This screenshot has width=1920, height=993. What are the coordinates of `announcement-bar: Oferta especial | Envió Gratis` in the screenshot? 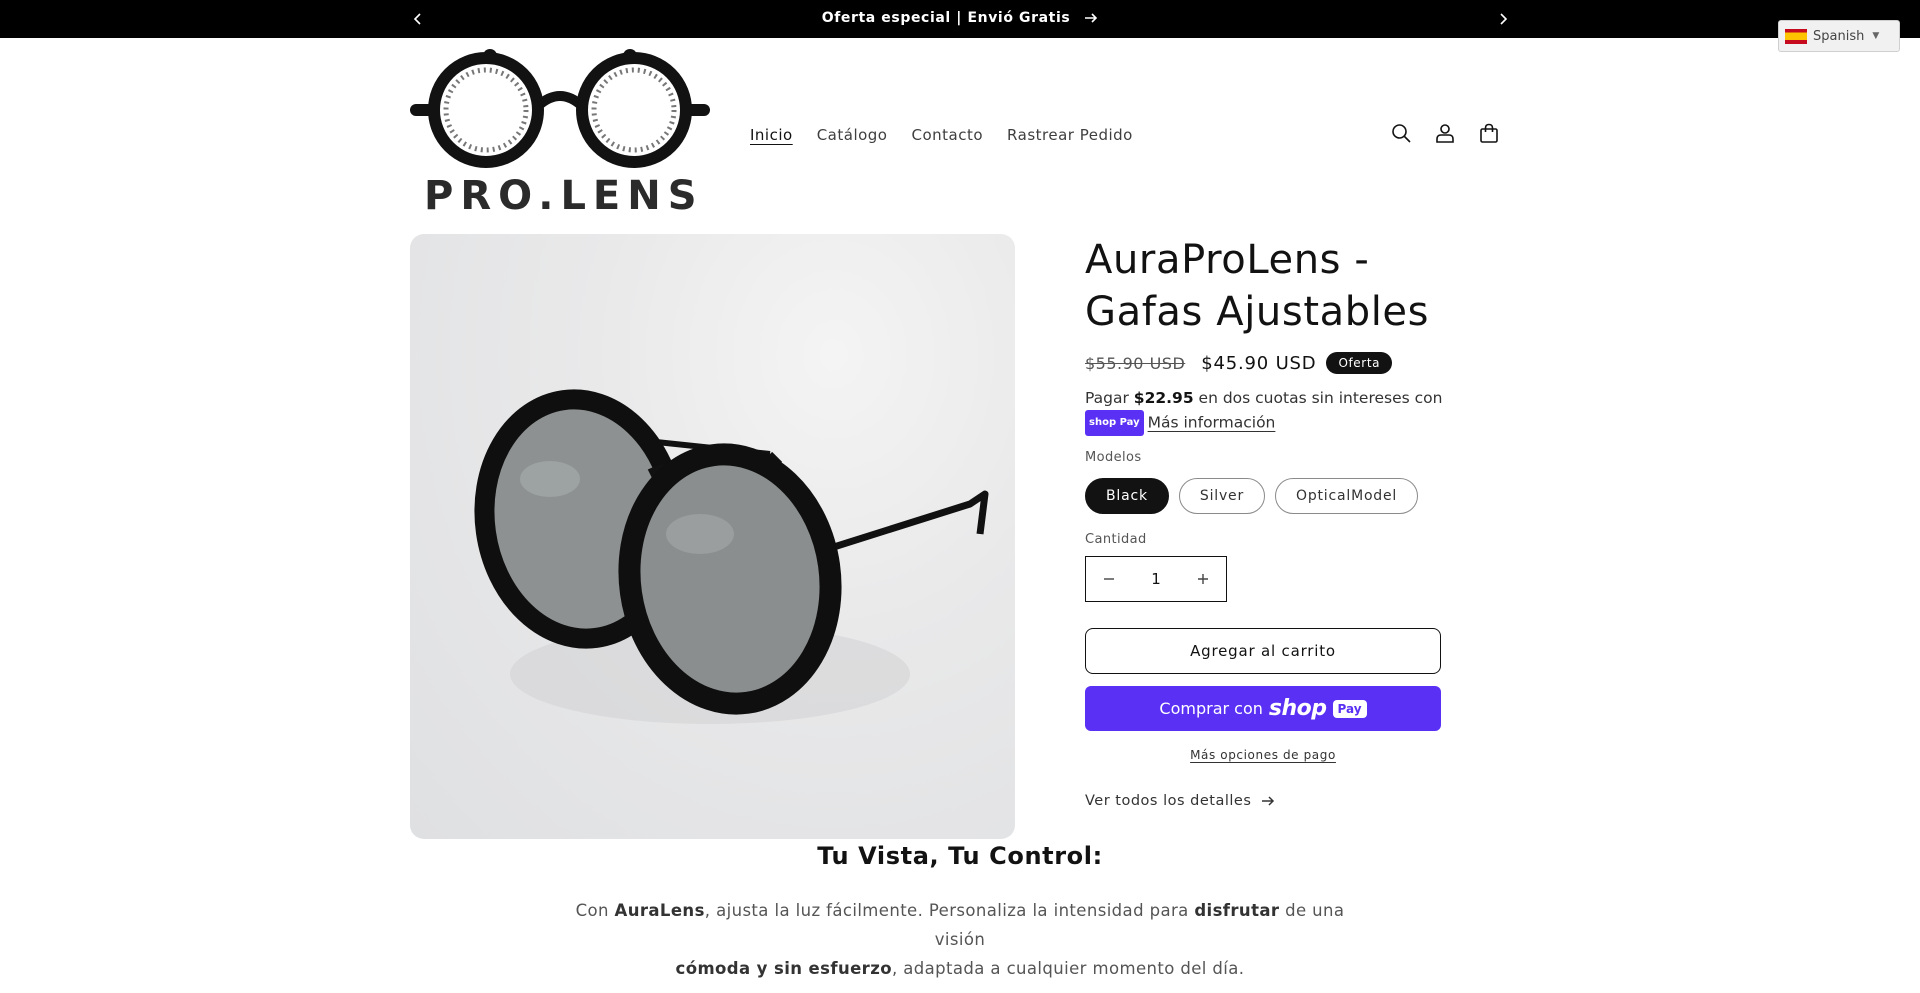 It's located at (960, 19).